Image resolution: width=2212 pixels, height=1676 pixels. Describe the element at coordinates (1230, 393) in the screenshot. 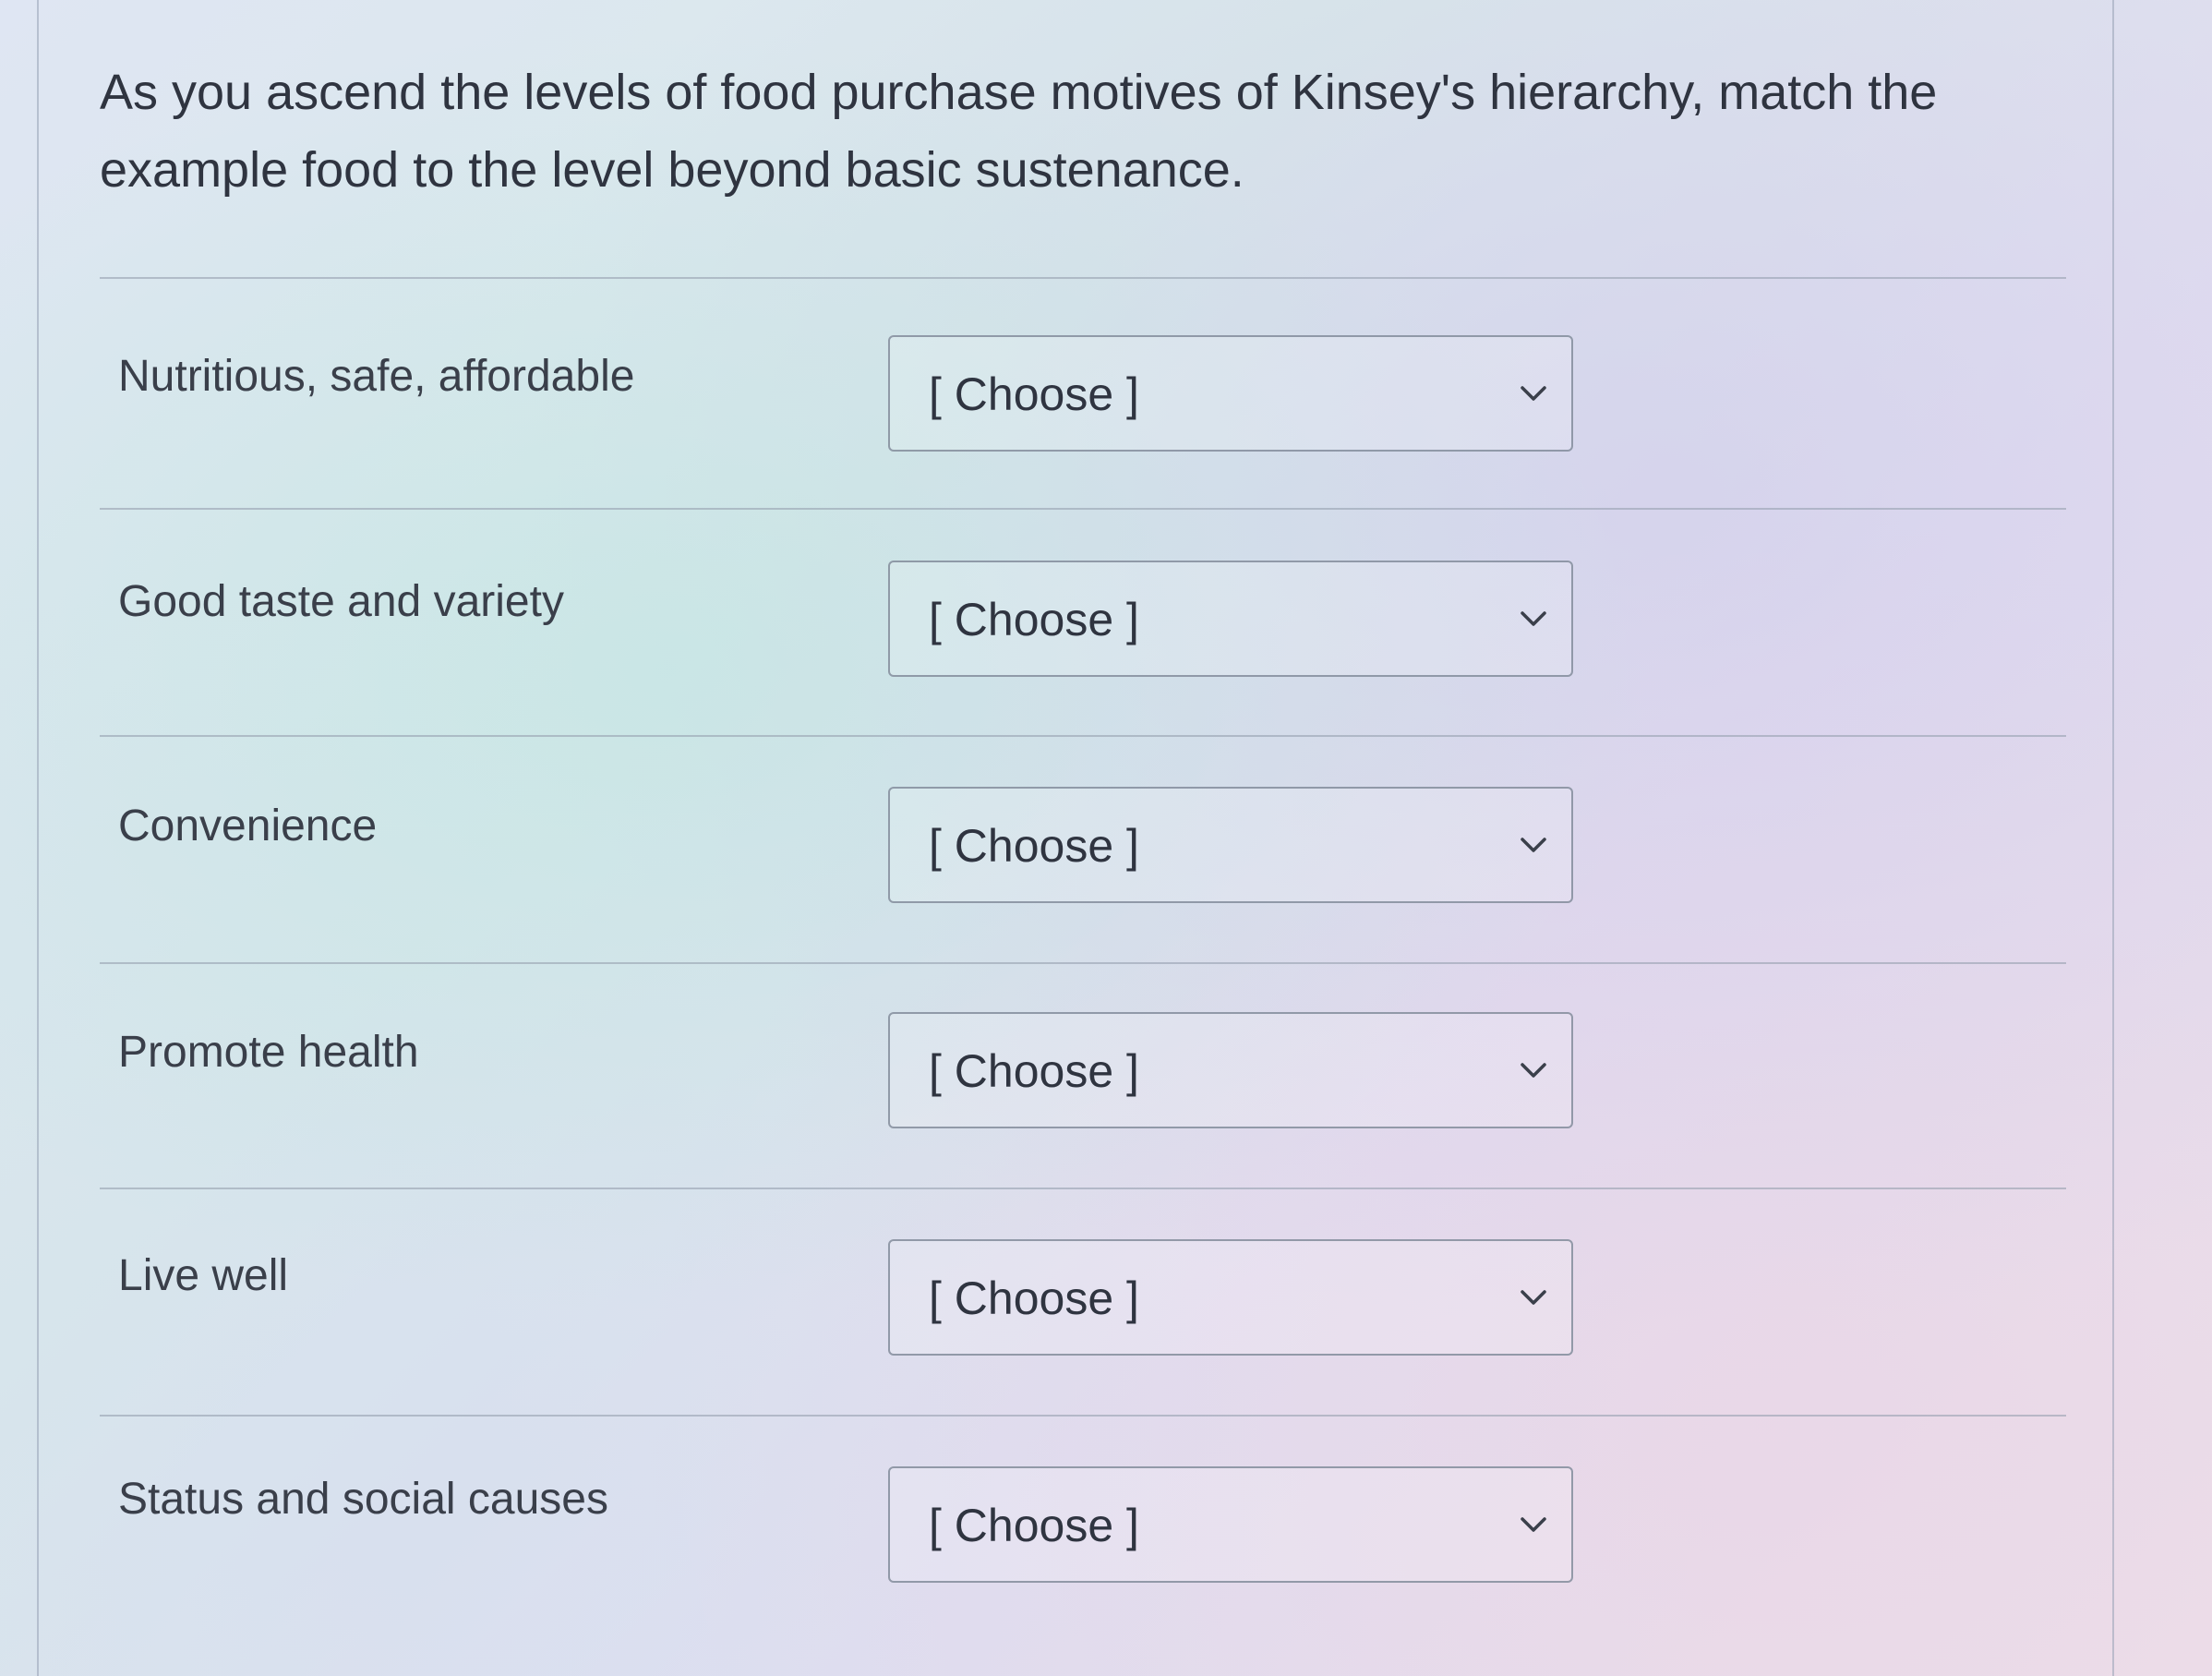

I see `answer-select-1: [ Choose ]` at that location.